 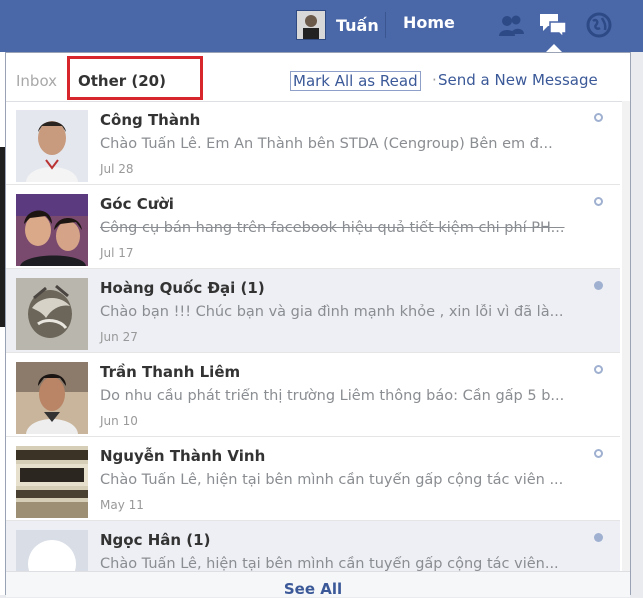 I want to click on annotation-highlight-box, so click(x=135, y=78).